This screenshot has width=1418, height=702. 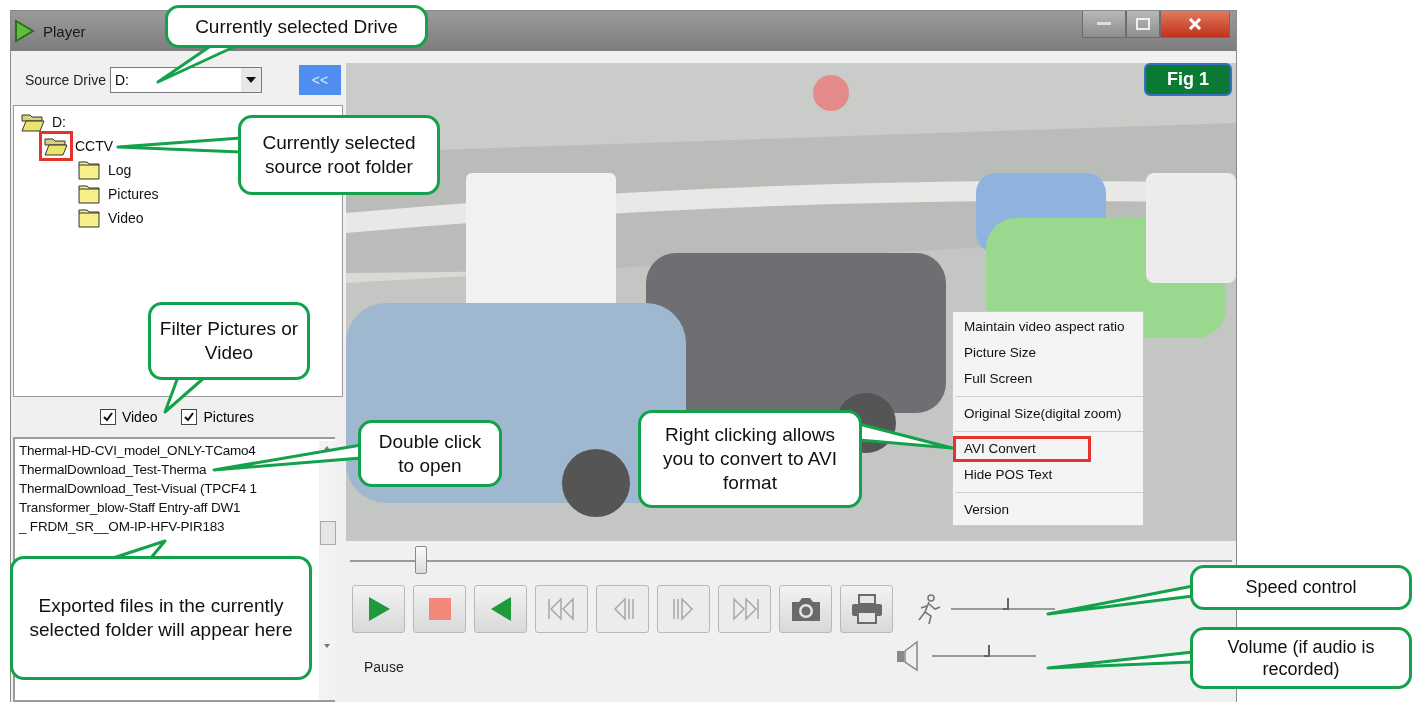 I want to click on play-button, so click(x=378, y=609).